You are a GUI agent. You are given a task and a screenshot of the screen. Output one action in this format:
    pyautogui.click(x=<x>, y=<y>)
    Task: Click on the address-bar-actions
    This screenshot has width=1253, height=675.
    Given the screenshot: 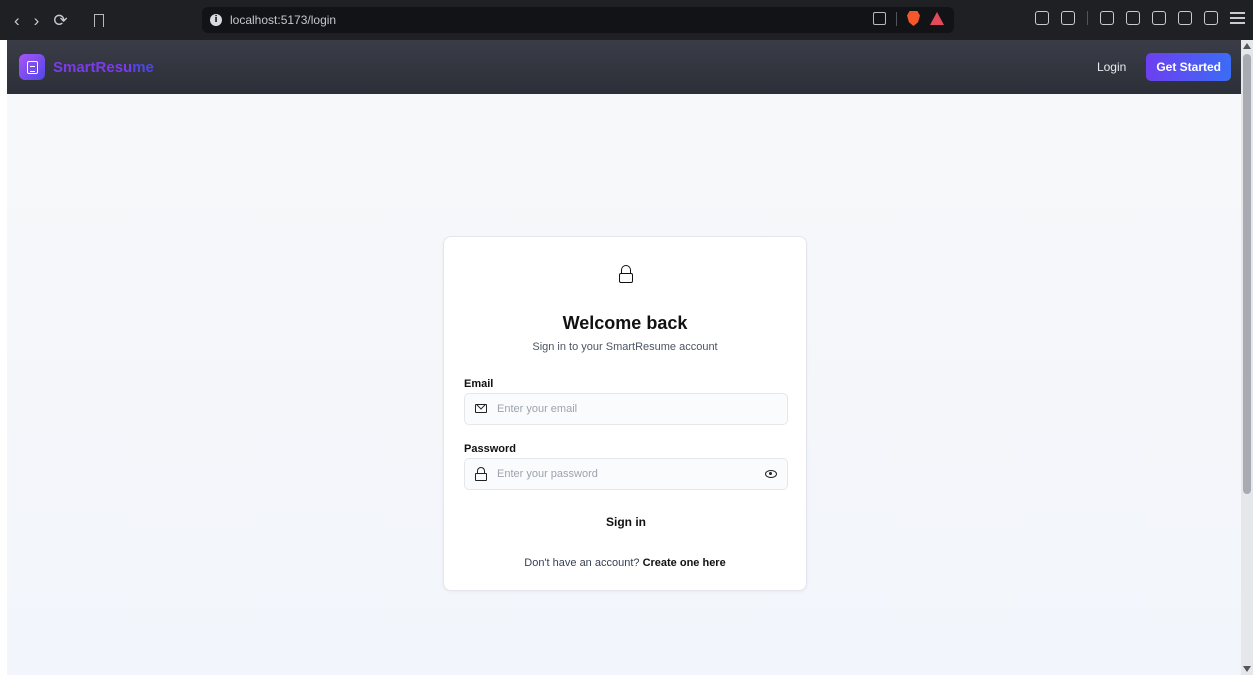 What is the action you would take?
    pyautogui.click(x=908, y=18)
    